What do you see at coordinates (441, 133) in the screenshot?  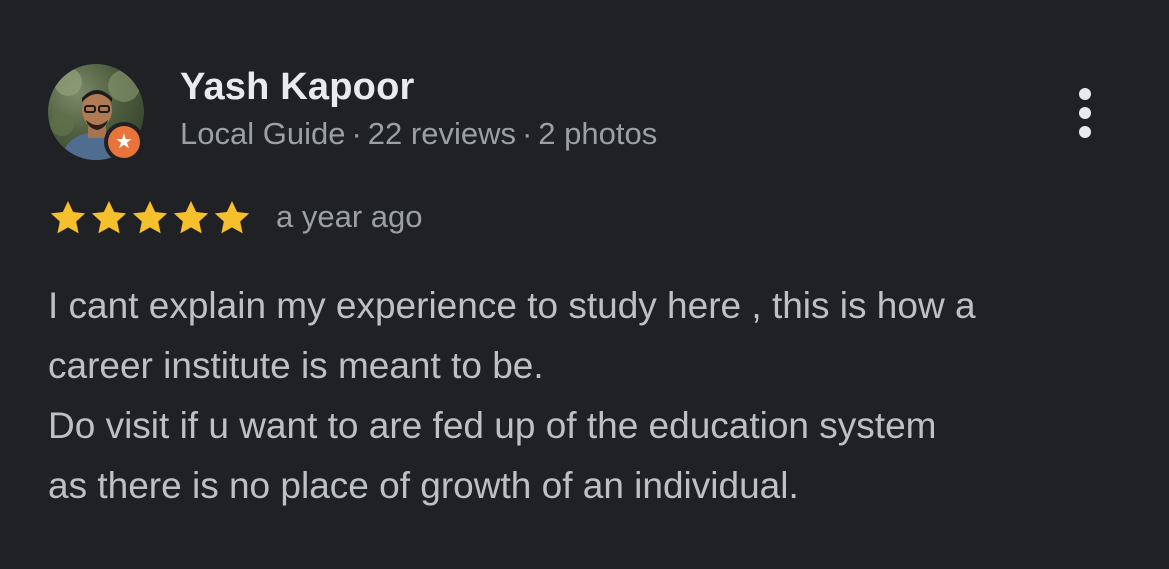 I see `review-count: 22 reviews` at bounding box center [441, 133].